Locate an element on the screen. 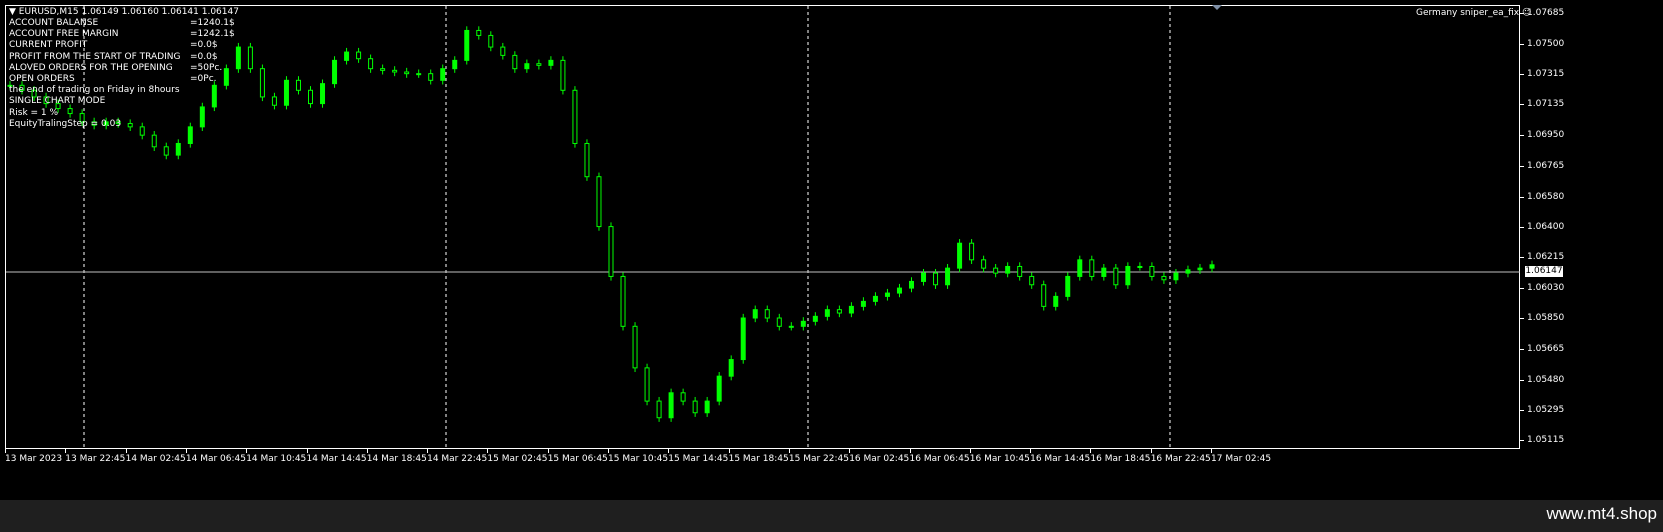 Image resolution: width=1663 pixels, height=532 pixels. time-tick-label: 13 Mar 2023 is located at coordinates (34, 459).